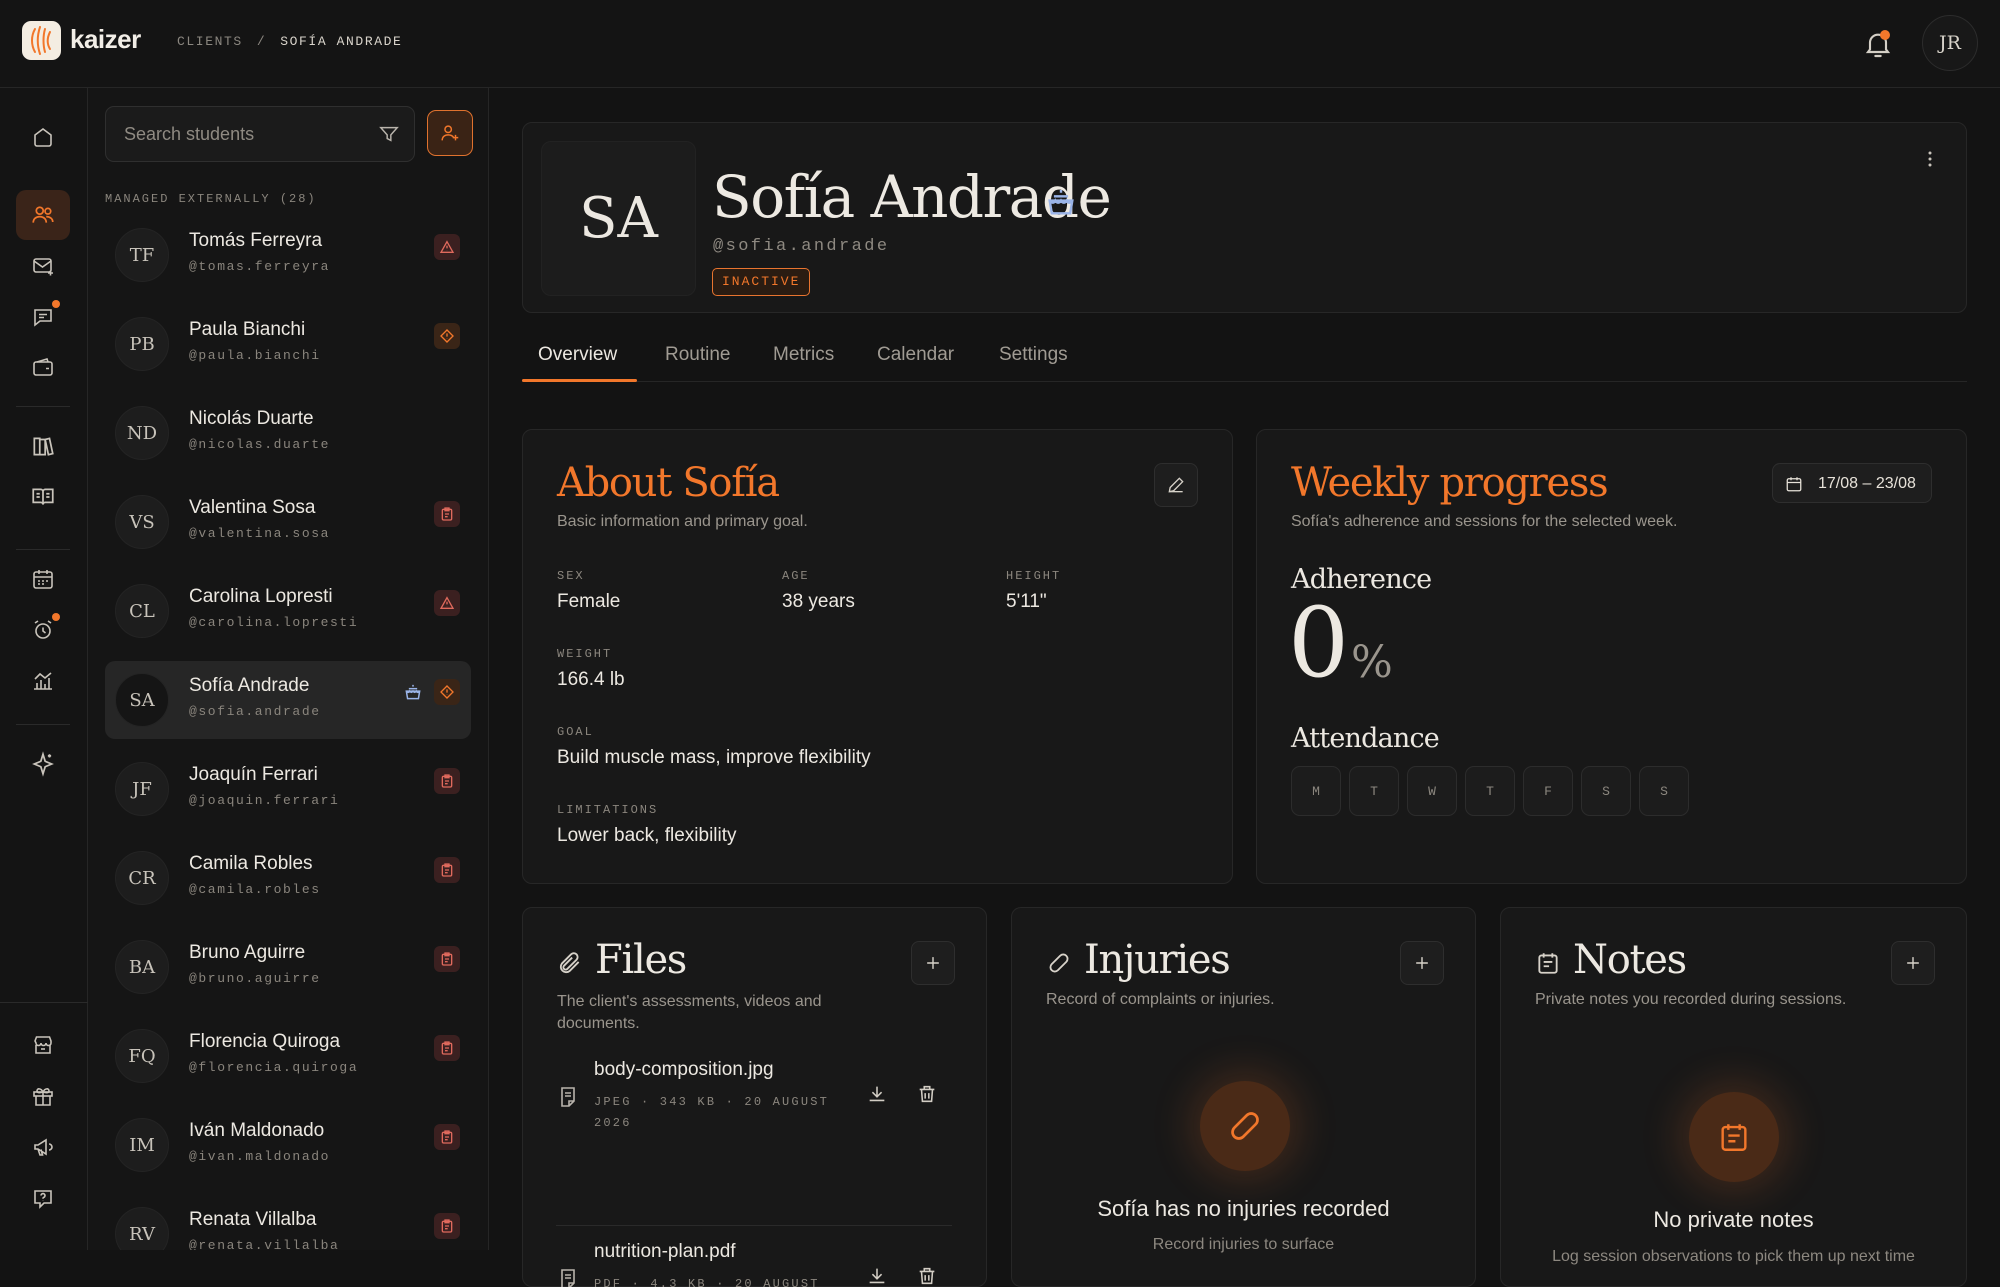 Image resolution: width=2000 pixels, height=1287 pixels. Describe the element at coordinates (1316, 791) in the screenshot. I see `attendance-day-mon: M` at that location.